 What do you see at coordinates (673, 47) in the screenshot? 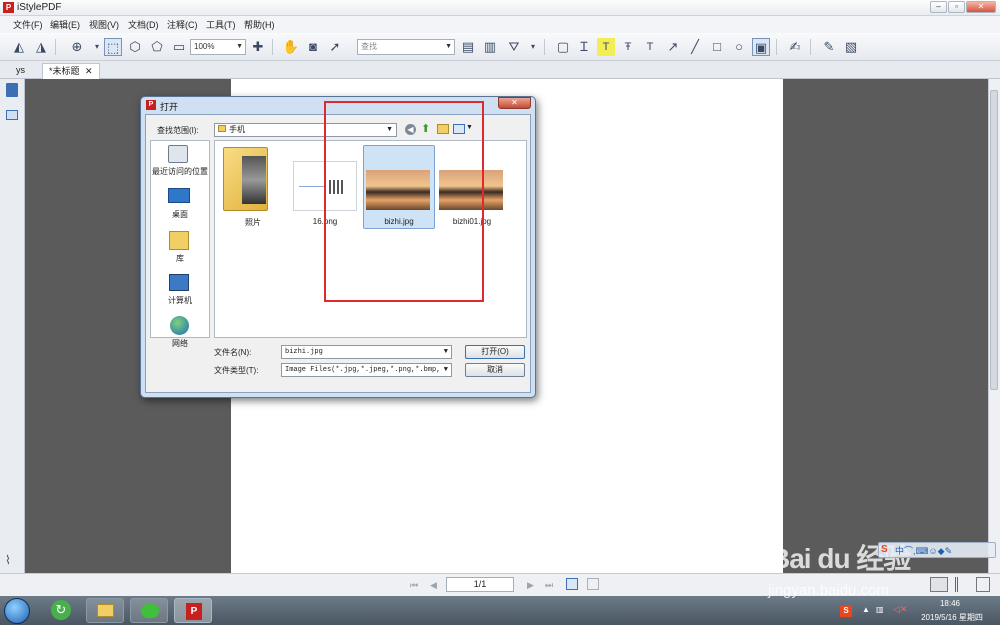
I see `arrow-line-icon: ↗` at bounding box center [673, 47].